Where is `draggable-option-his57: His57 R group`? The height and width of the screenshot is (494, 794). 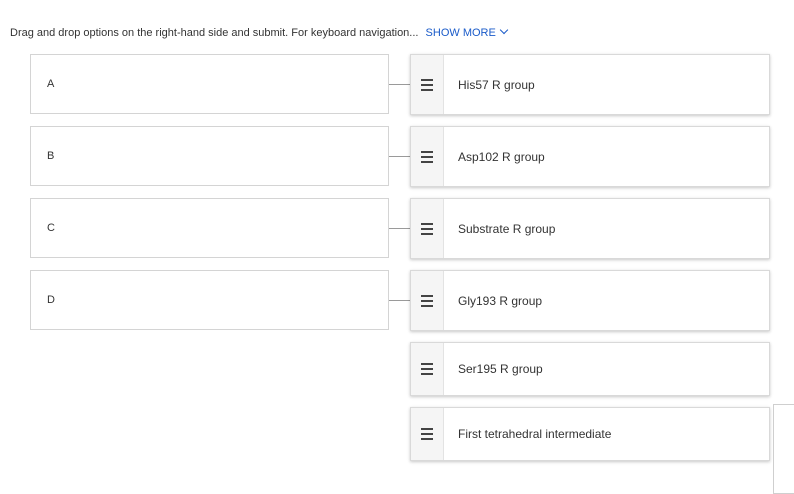
draggable-option-his57: His57 R group is located at coordinates (590, 84).